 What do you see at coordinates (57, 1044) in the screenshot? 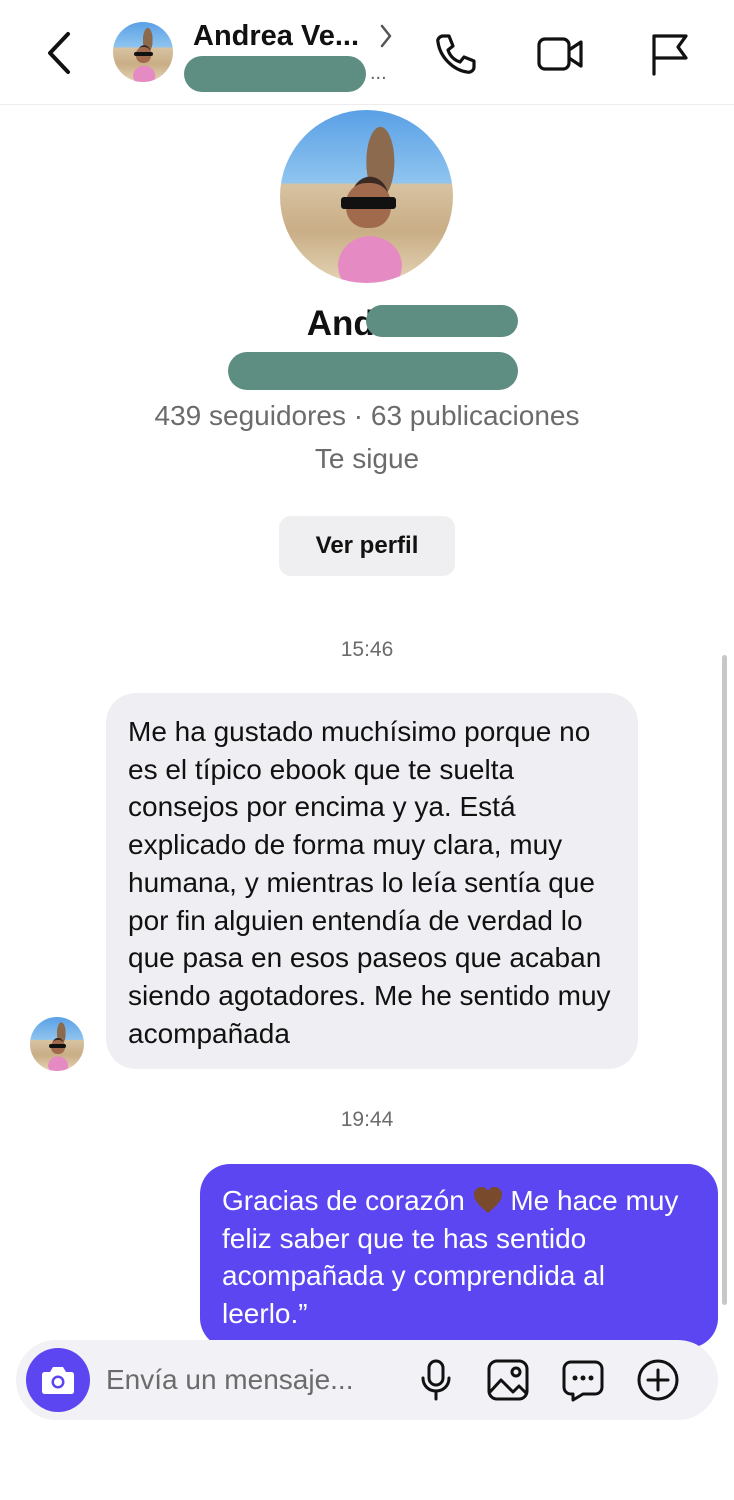
I see `sender-avatar` at bounding box center [57, 1044].